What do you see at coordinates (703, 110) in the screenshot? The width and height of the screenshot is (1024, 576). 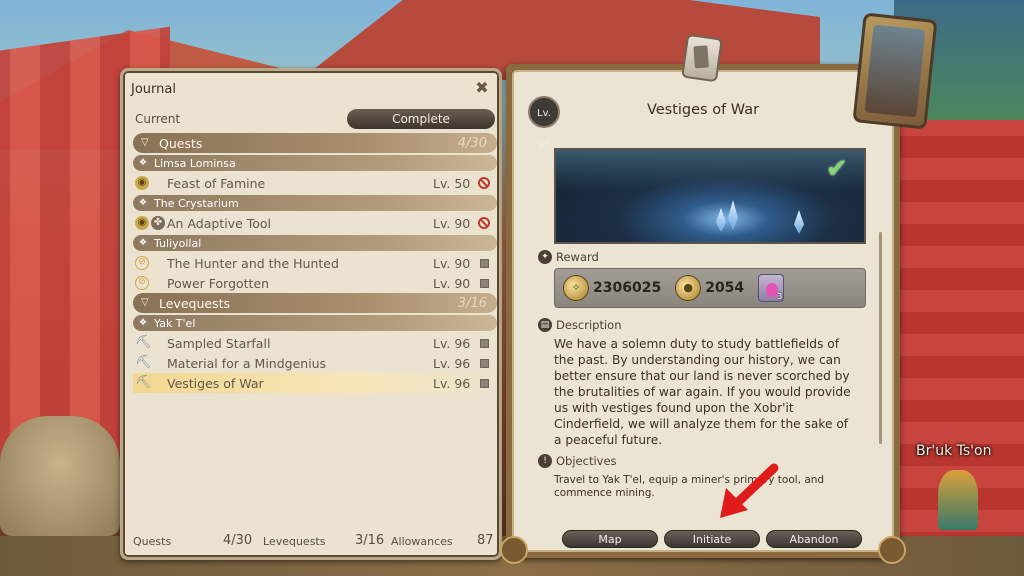 I see `quest-title: Vestiges of War` at bounding box center [703, 110].